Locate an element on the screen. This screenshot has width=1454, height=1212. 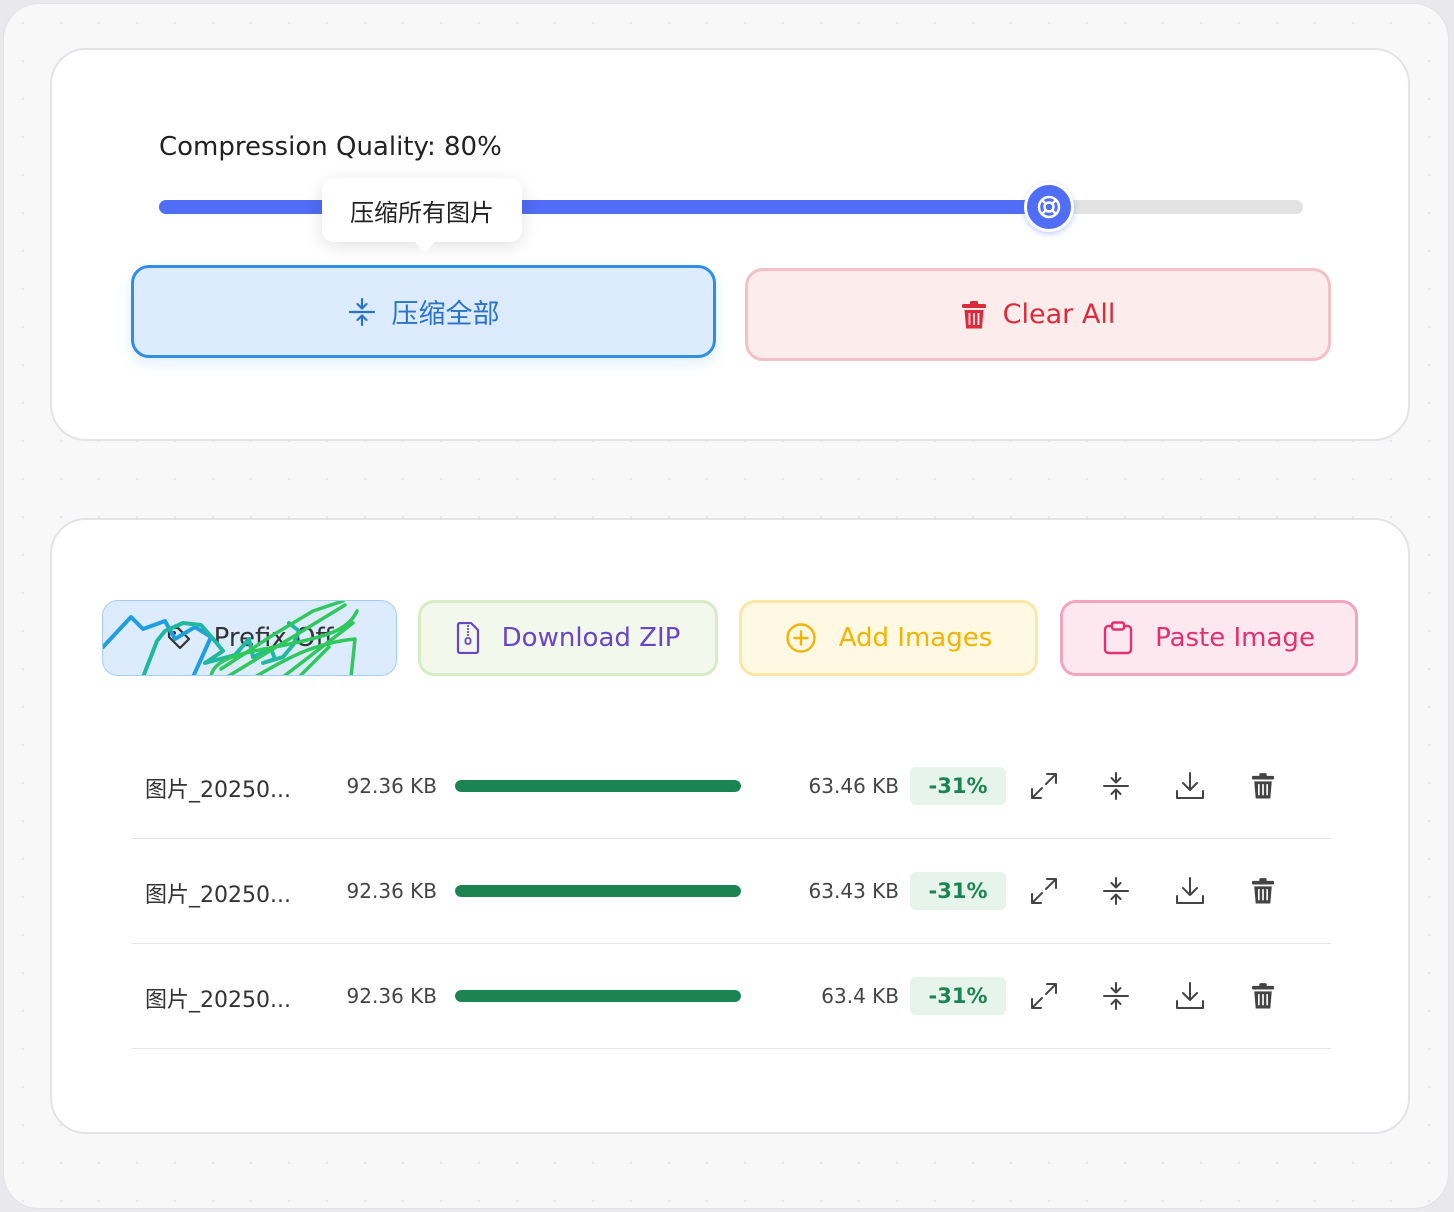
file-row: 图片_20250... 92.36 KB 63.46 KB -31% is located at coordinates (731, 786).